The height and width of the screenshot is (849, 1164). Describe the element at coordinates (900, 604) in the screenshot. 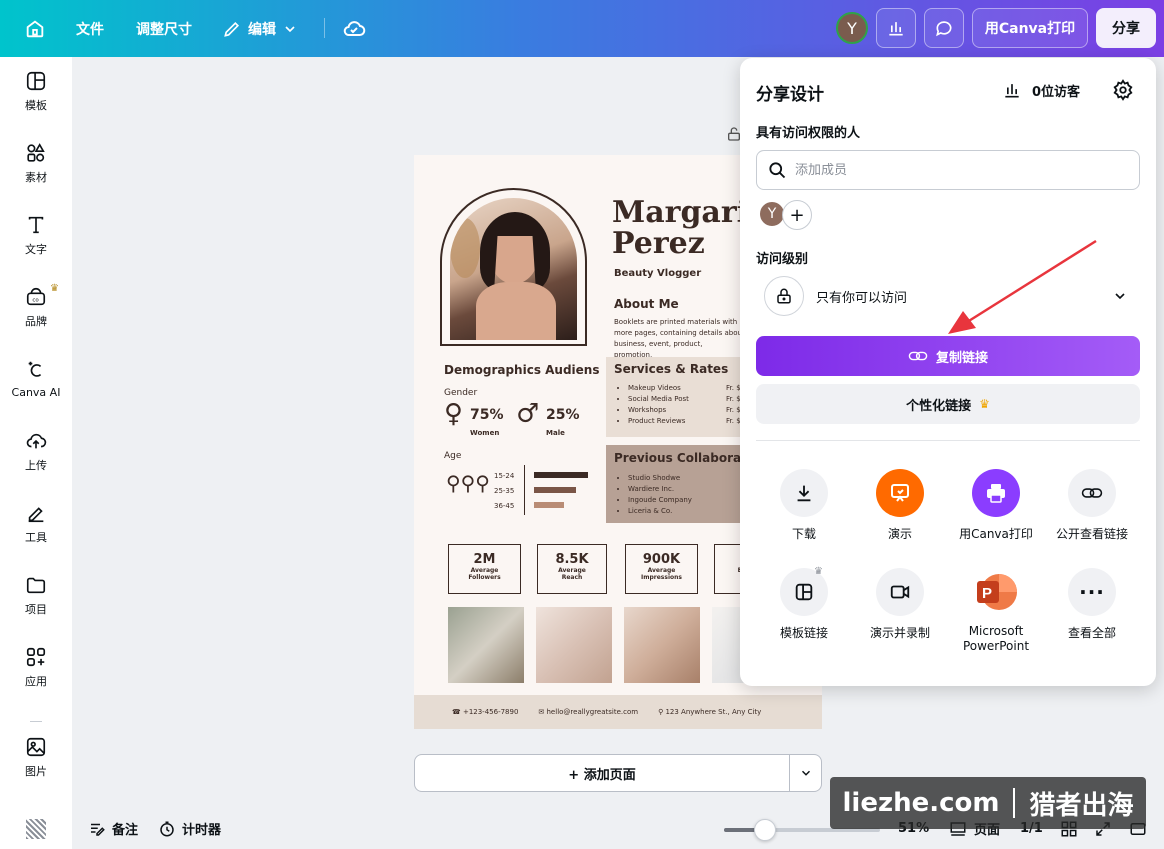

I see `option-present-record: 演示并录制` at that location.